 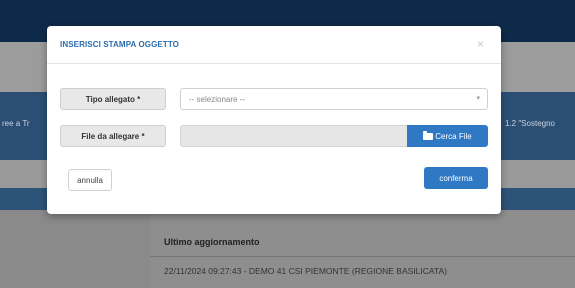 I want to click on chevron-down-icon: ▾, so click(x=478, y=98).